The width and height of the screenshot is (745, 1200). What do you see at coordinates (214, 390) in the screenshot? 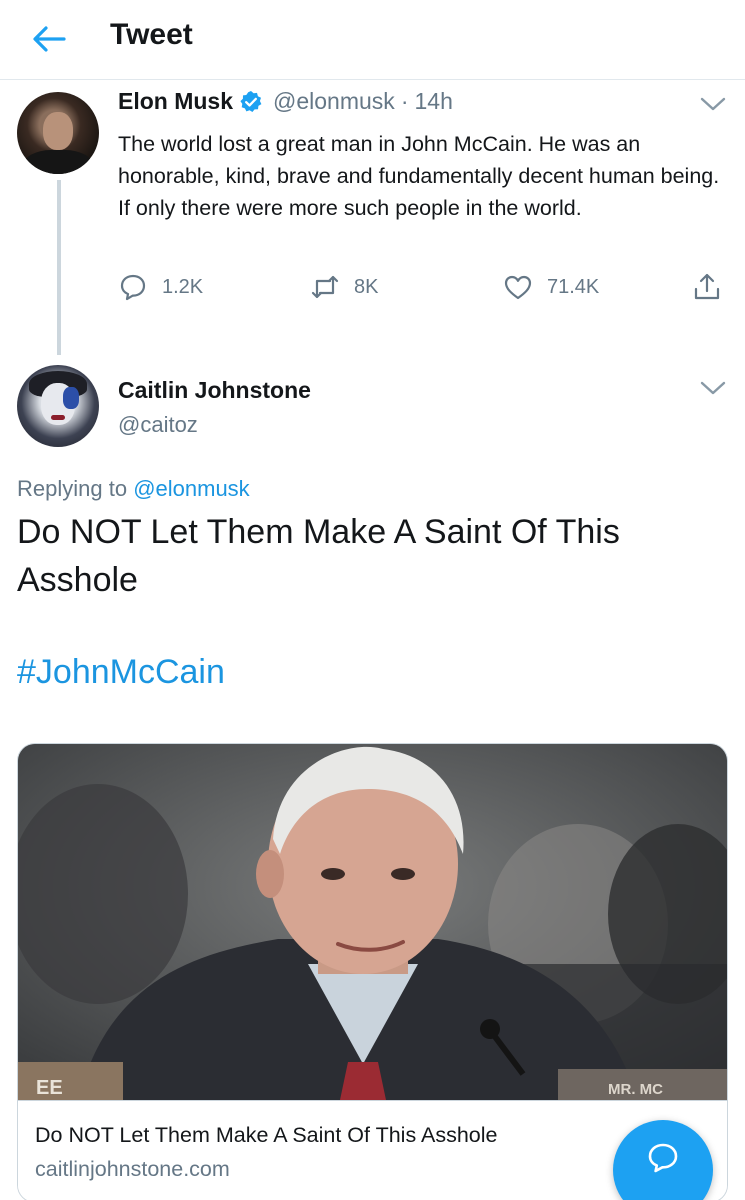
I see `reply-author-name: Caitlin Johnstone` at bounding box center [214, 390].